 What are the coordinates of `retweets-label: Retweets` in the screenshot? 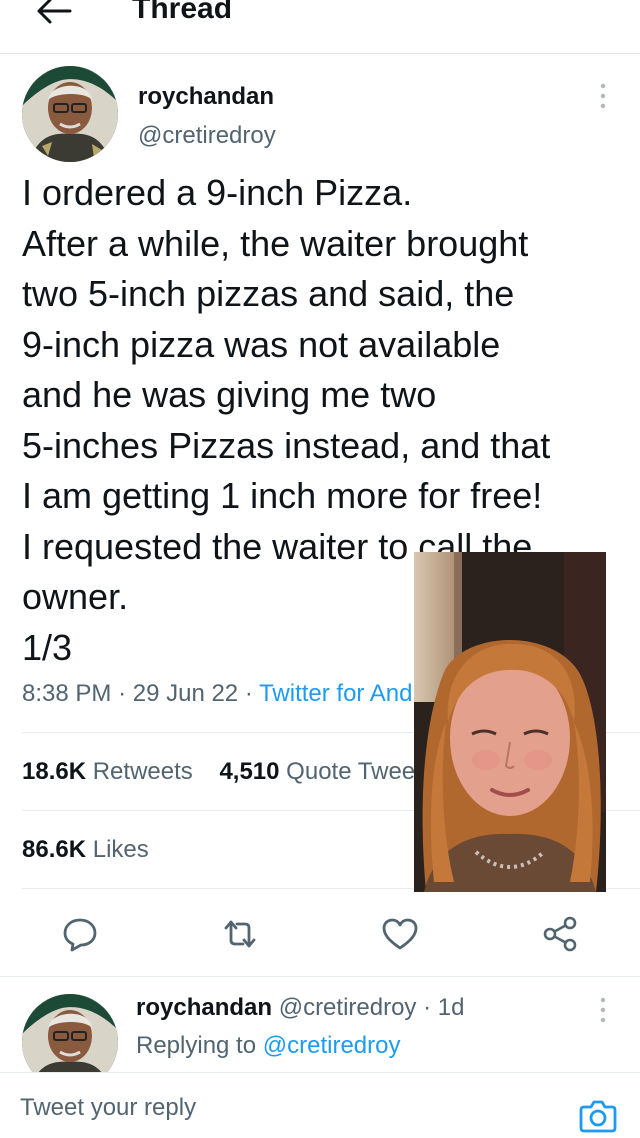 It's located at (142, 771).